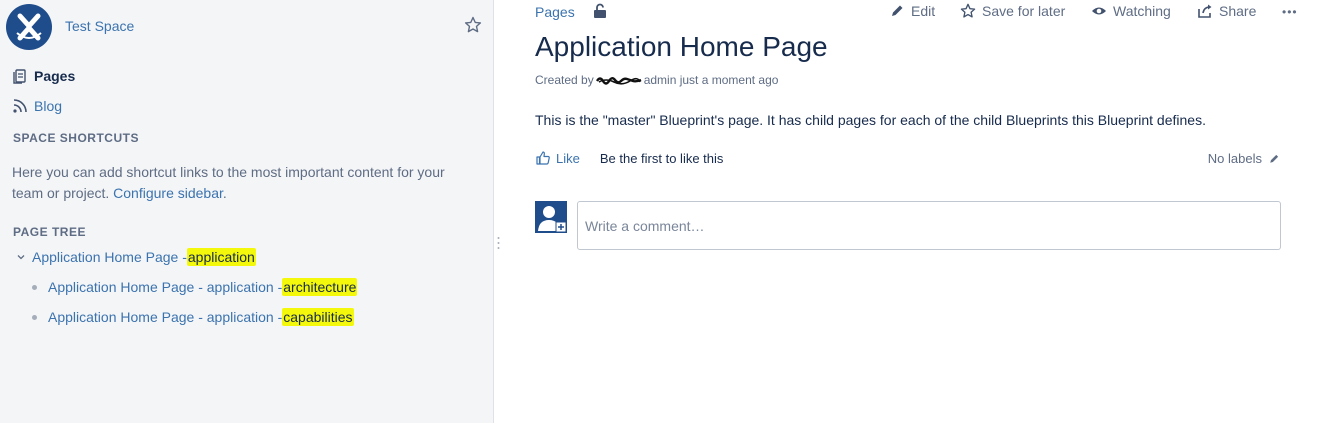 The width and height of the screenshot is (1317, 423). What do you see at coordinates (564, 80) in the screenshot?
I see `byline-prefix: Created by` at bounding box center [564, 80].